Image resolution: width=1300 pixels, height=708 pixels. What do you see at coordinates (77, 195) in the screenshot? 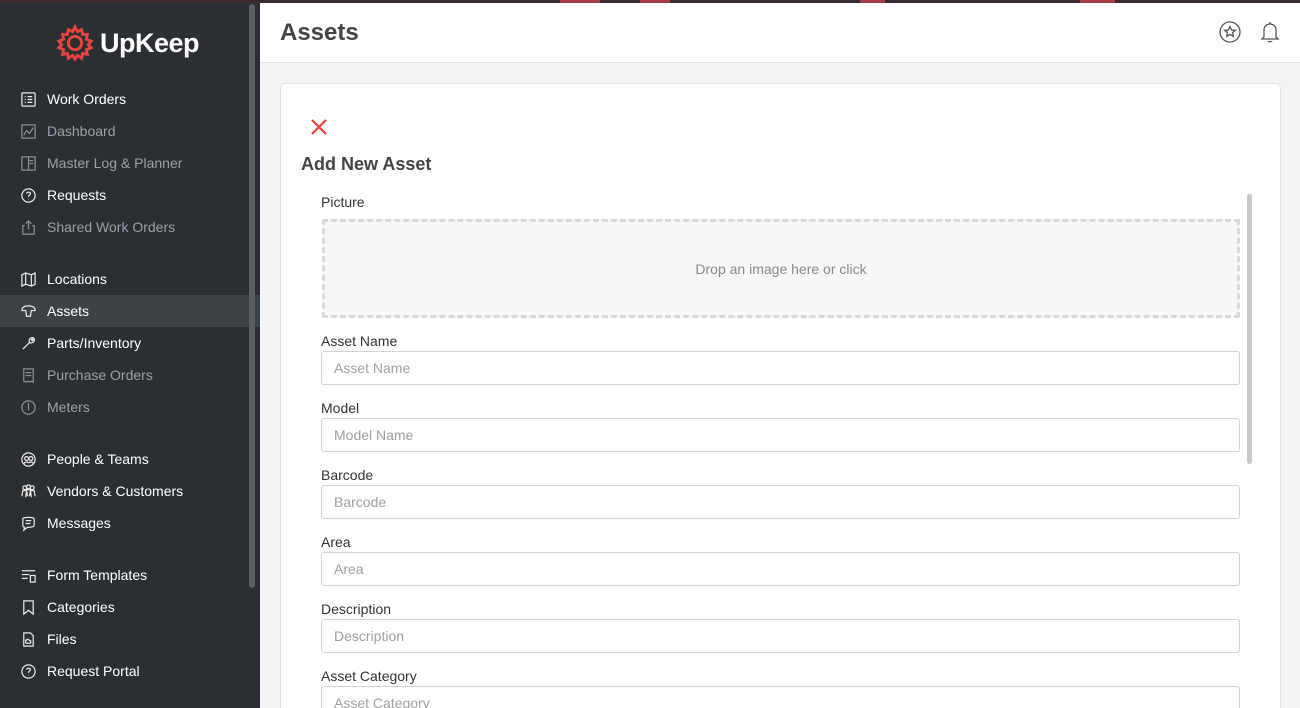
I see `sidebar-item-label: Requests` at bounding box center [77, 195].